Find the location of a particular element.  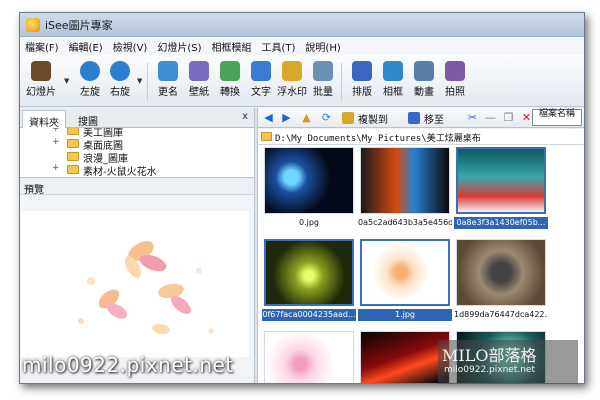

rename-button: 更名 is located at coordinates (168, 81).